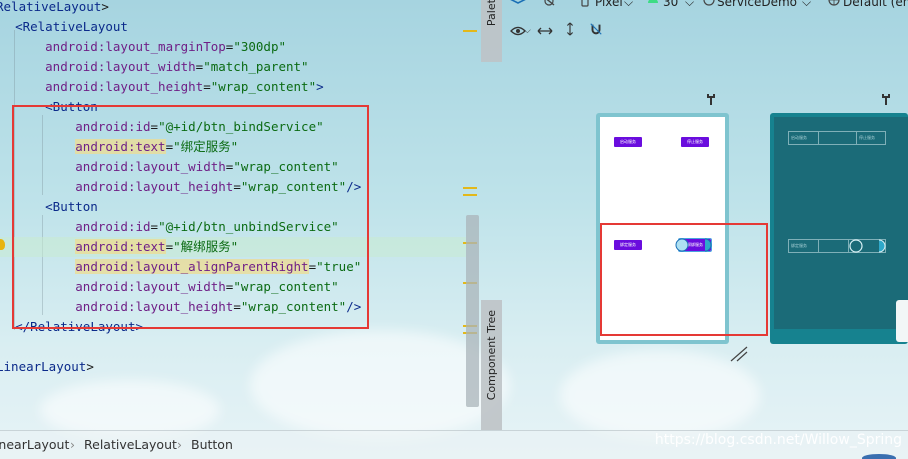 This screenshot has height=459, width=908. Describe the element at coordinates (491, 13) in the screenshot. I see `palette-label: Palette` at that location.